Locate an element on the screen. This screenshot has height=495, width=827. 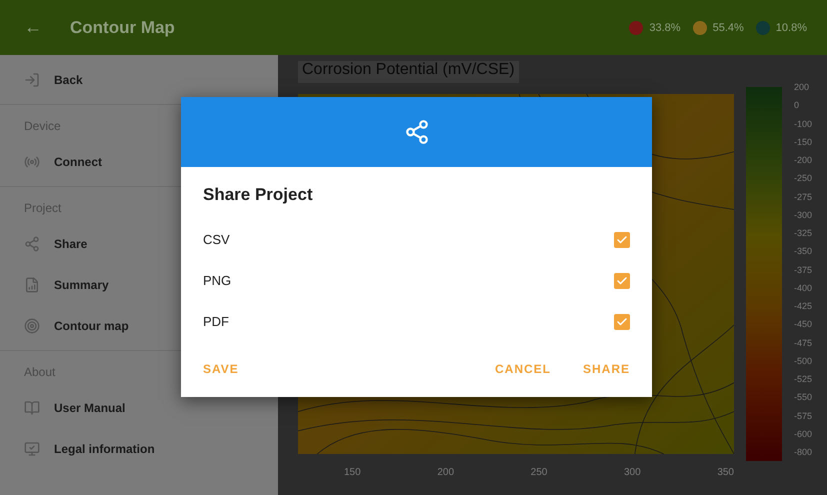
colorbar-label: -325 is located at coordinates (803, 233).